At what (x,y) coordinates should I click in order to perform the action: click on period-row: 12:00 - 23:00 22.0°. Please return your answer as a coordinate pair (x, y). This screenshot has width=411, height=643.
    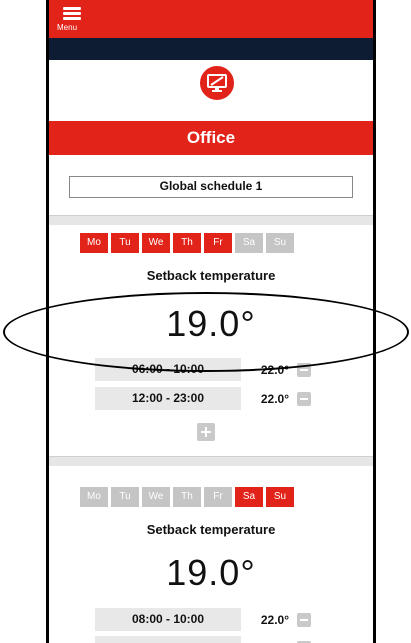
    Looking at the image, I should click on (203, 398).